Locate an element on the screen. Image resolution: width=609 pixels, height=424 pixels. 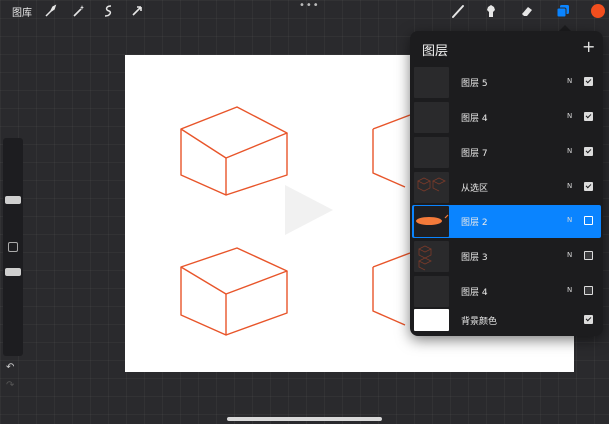
layer-row: 图层 4 N is located at coordinates (506, 117).